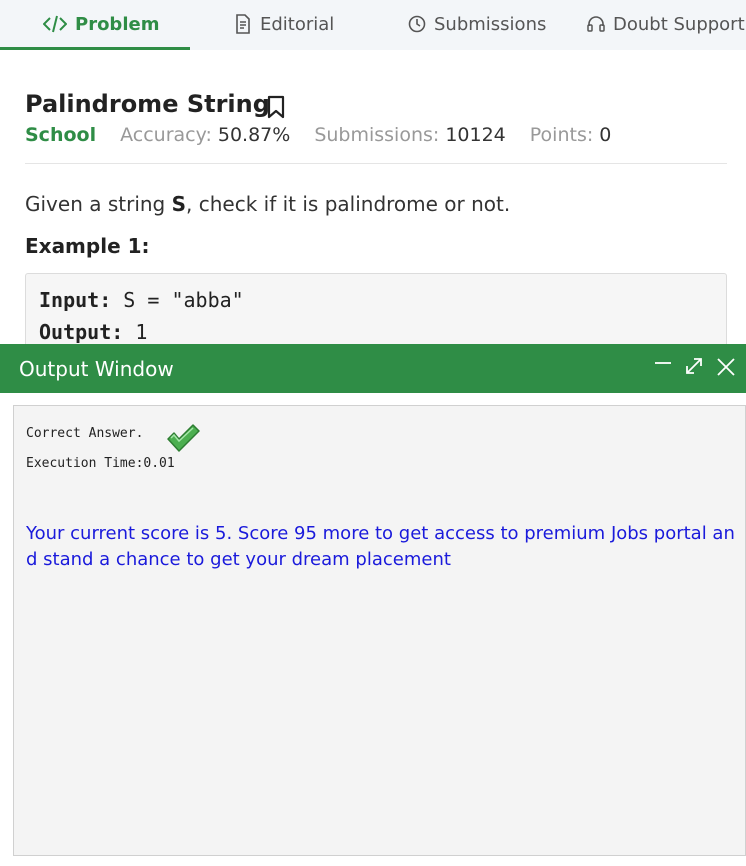  I want to click on accuracy-label: Accuracy:, so click(166, 135).